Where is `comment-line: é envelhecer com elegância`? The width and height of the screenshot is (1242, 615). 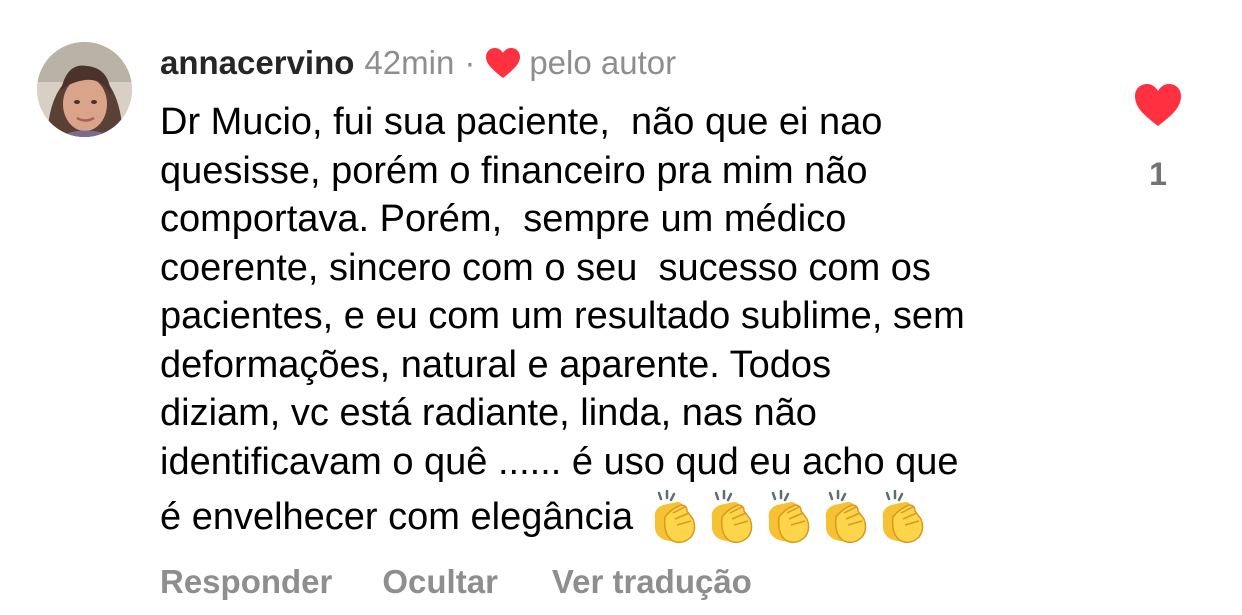
comment-line: é envelhecer com elegância is located at coordinates (397, 516).